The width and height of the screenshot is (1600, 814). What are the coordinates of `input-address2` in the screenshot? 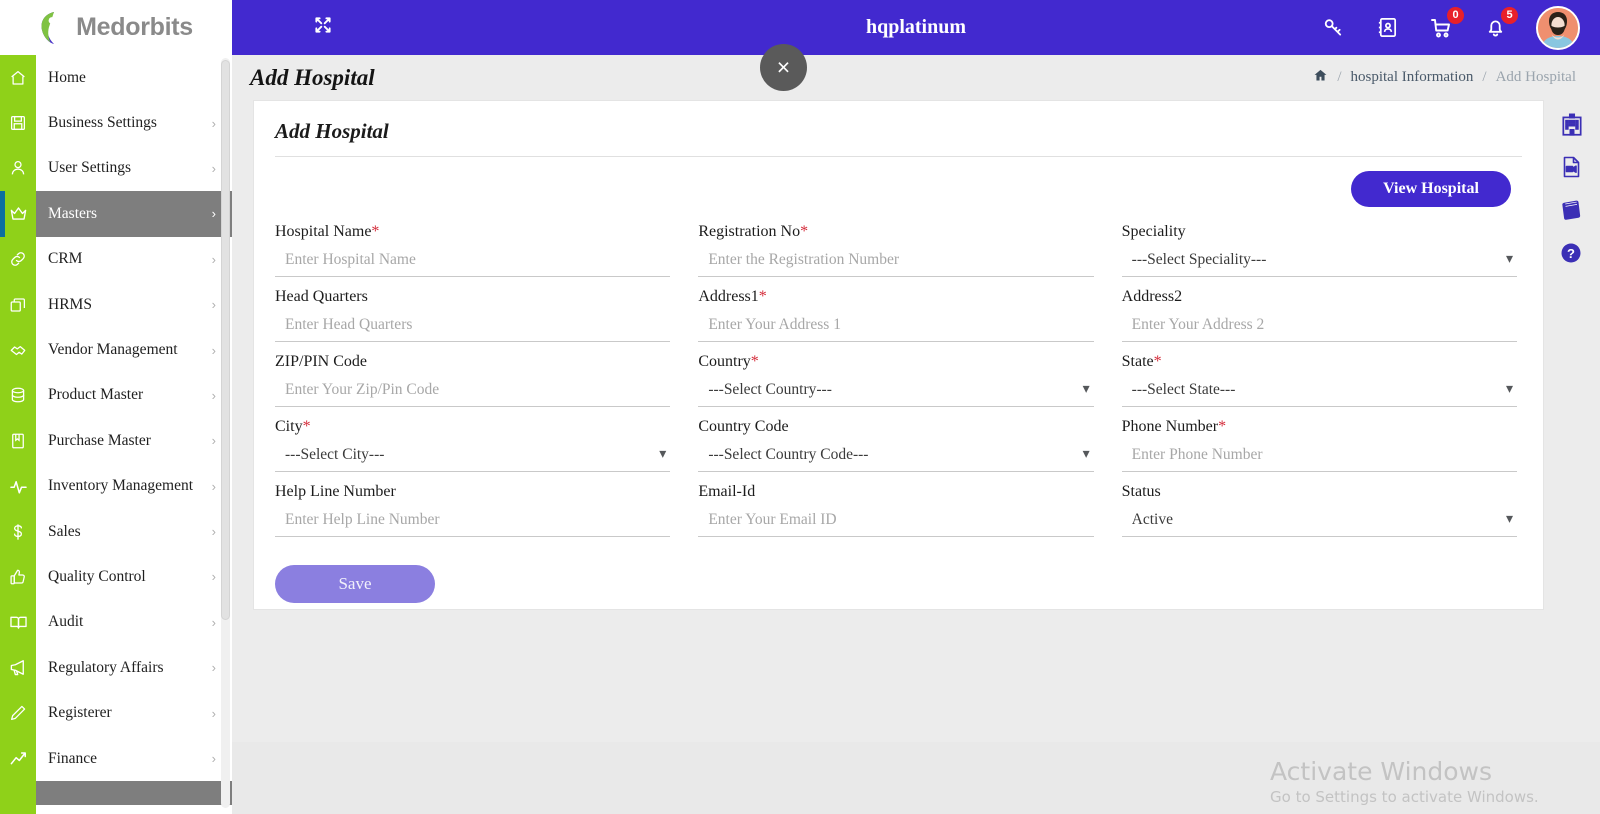 It's located at (1319, 327).